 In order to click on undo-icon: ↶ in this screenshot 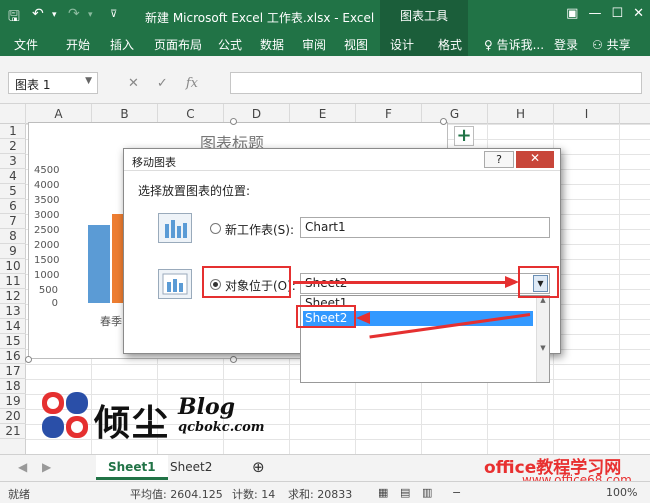, I will do `click(38, 14)`.